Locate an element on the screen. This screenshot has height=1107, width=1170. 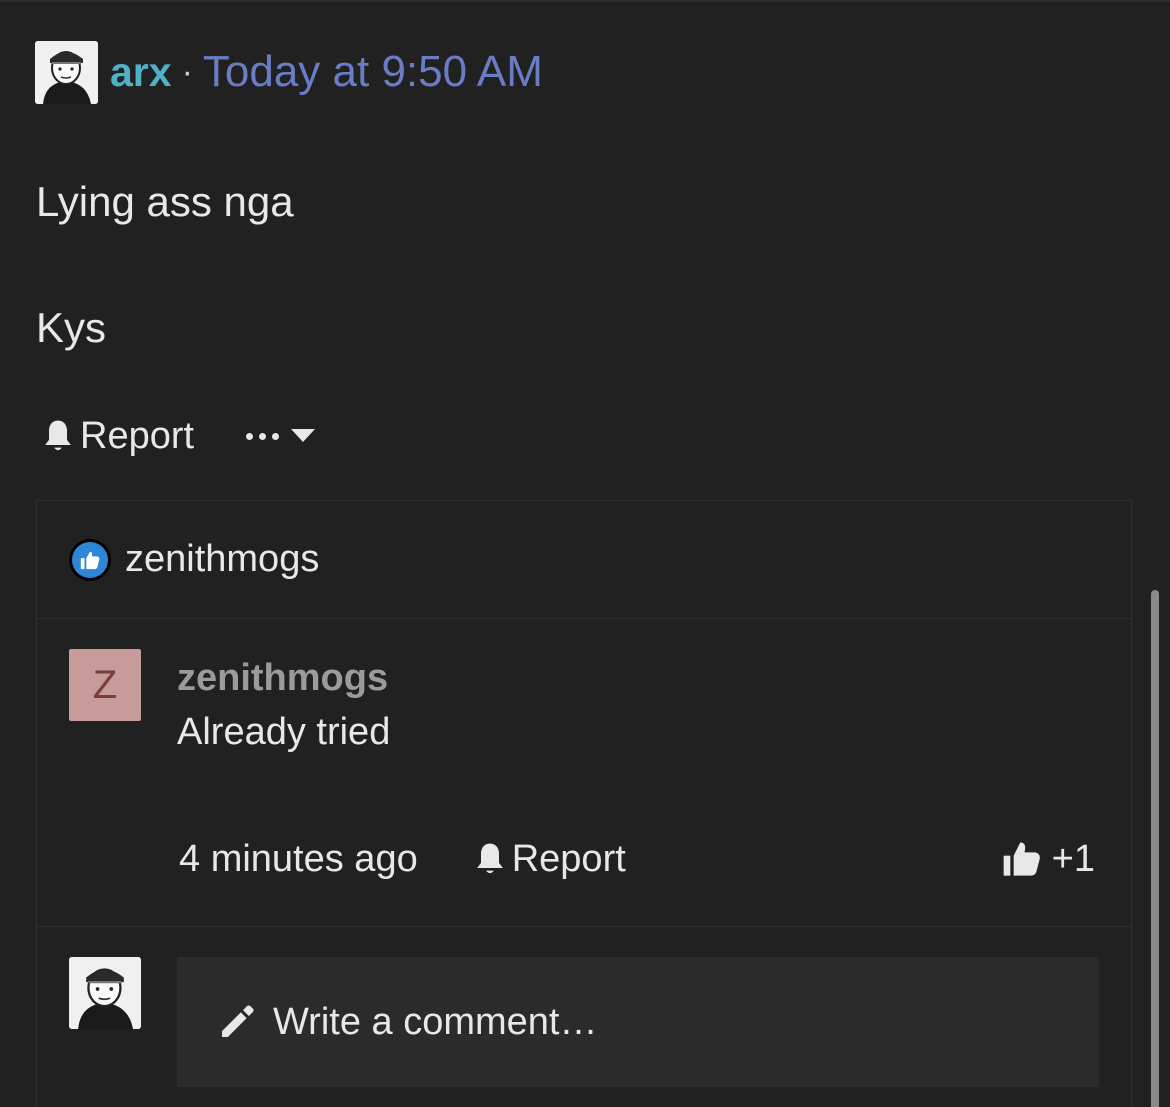
post-report-label: Report is located at coordinates (137, 435).